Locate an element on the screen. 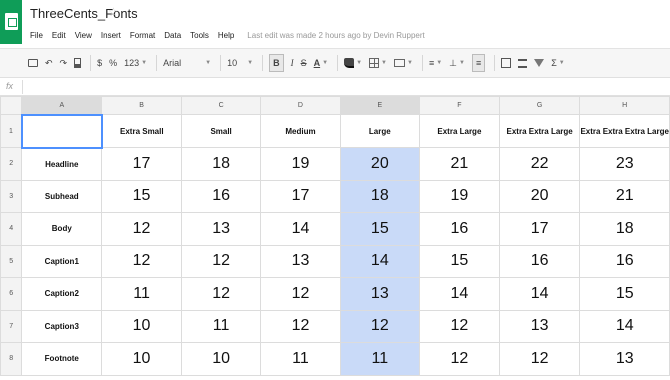 The width and height of the screenshot is (670, 380). filter-button is located at coordinates (539, 63).